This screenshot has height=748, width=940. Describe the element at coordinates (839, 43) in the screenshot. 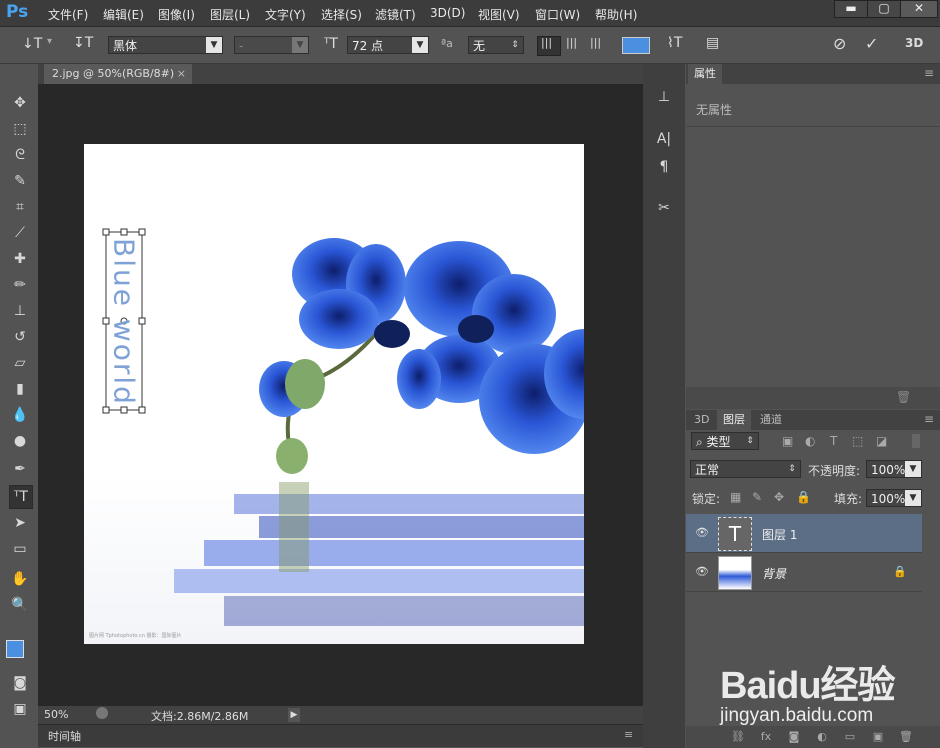

I see `cancel-edit-icon: ⊘` at that location.